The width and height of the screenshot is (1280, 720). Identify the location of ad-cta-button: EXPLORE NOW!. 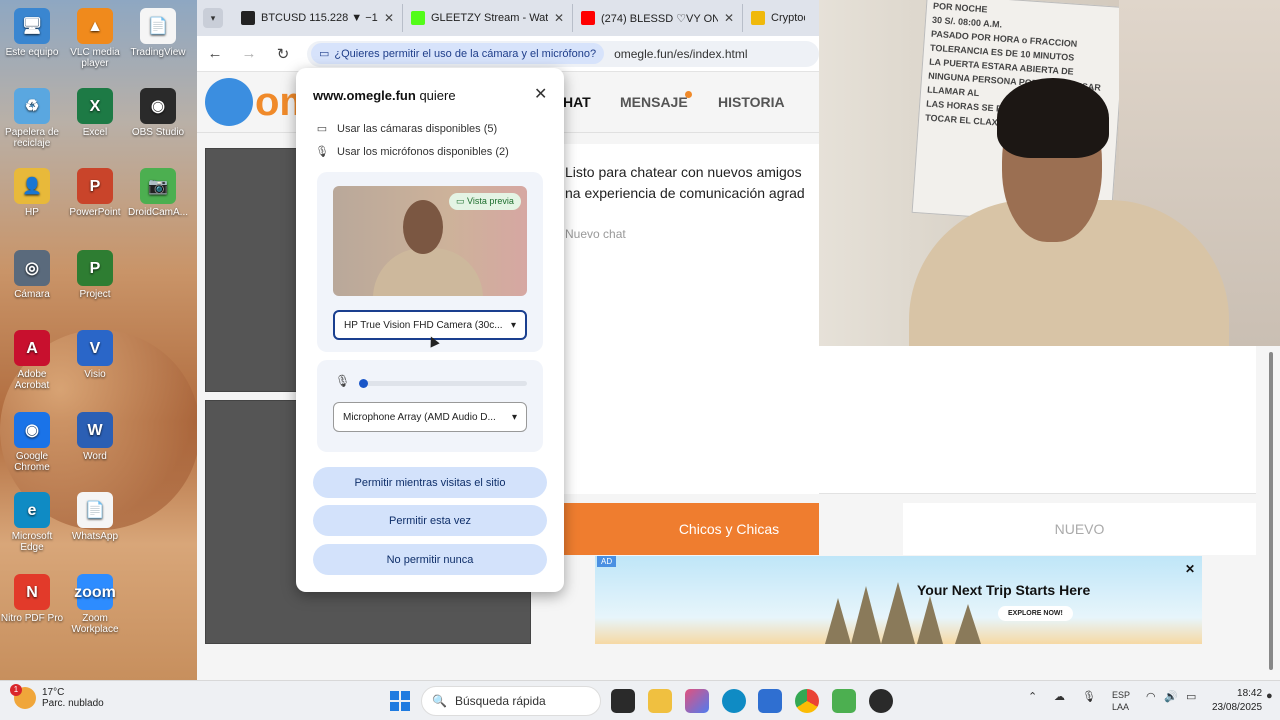
(1035, 613).